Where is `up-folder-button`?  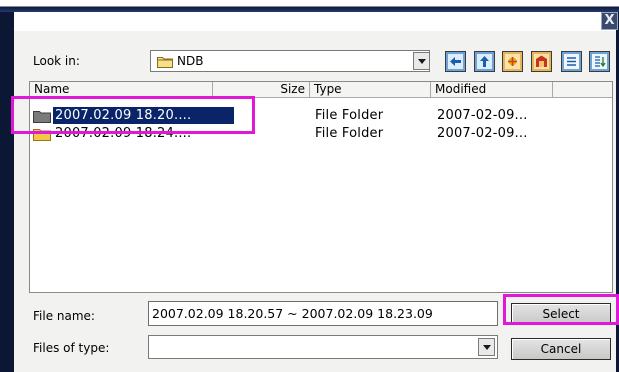
up-folder-button is located at coordinates (484, 61).